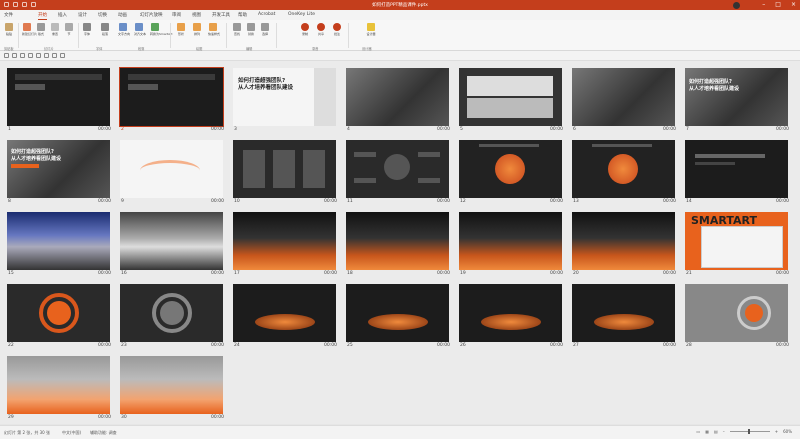 The height and width of the screenshot is (439, 800). Describe the element at coordinates (102, 15) in the screenshot. I see `tab-transitions: 切换` at that location.